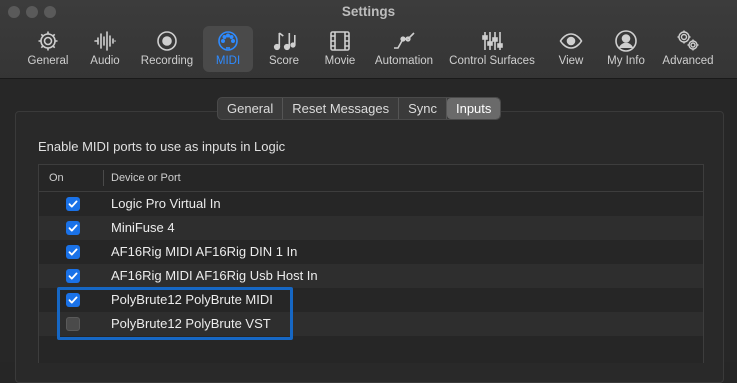  I want to click on music-notes-icon, so click(284, 41).